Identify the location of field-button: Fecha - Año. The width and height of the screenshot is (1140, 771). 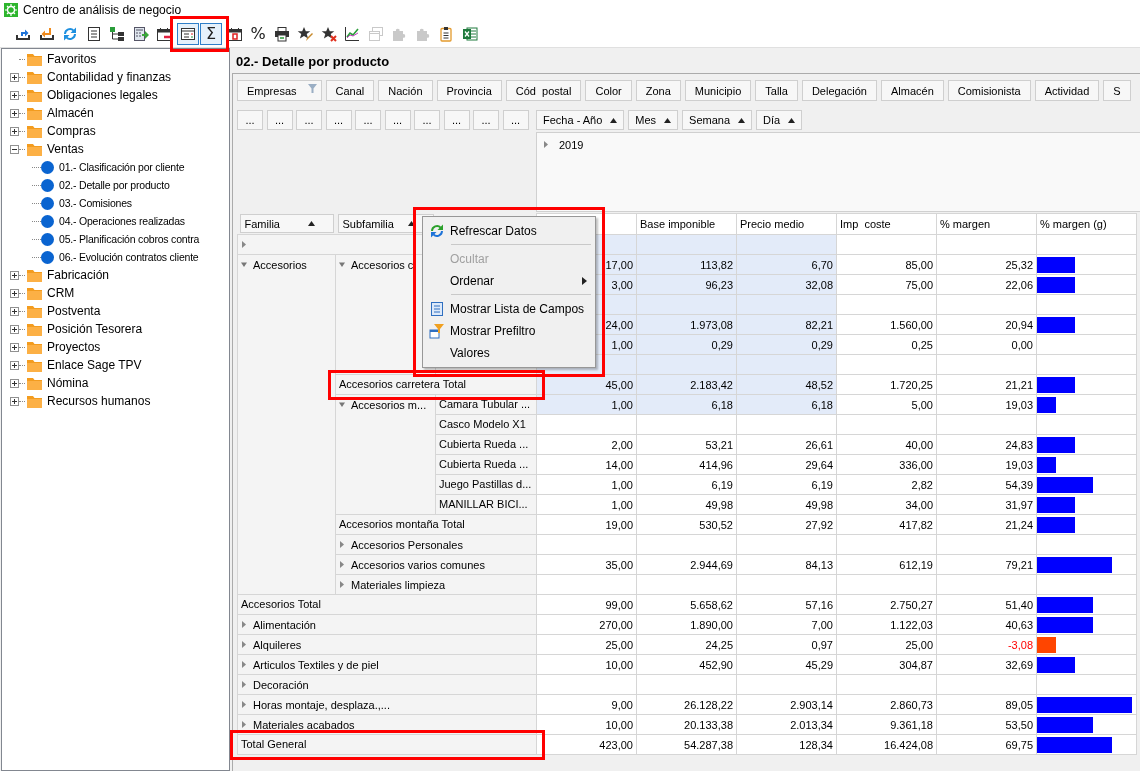
(580, 120).